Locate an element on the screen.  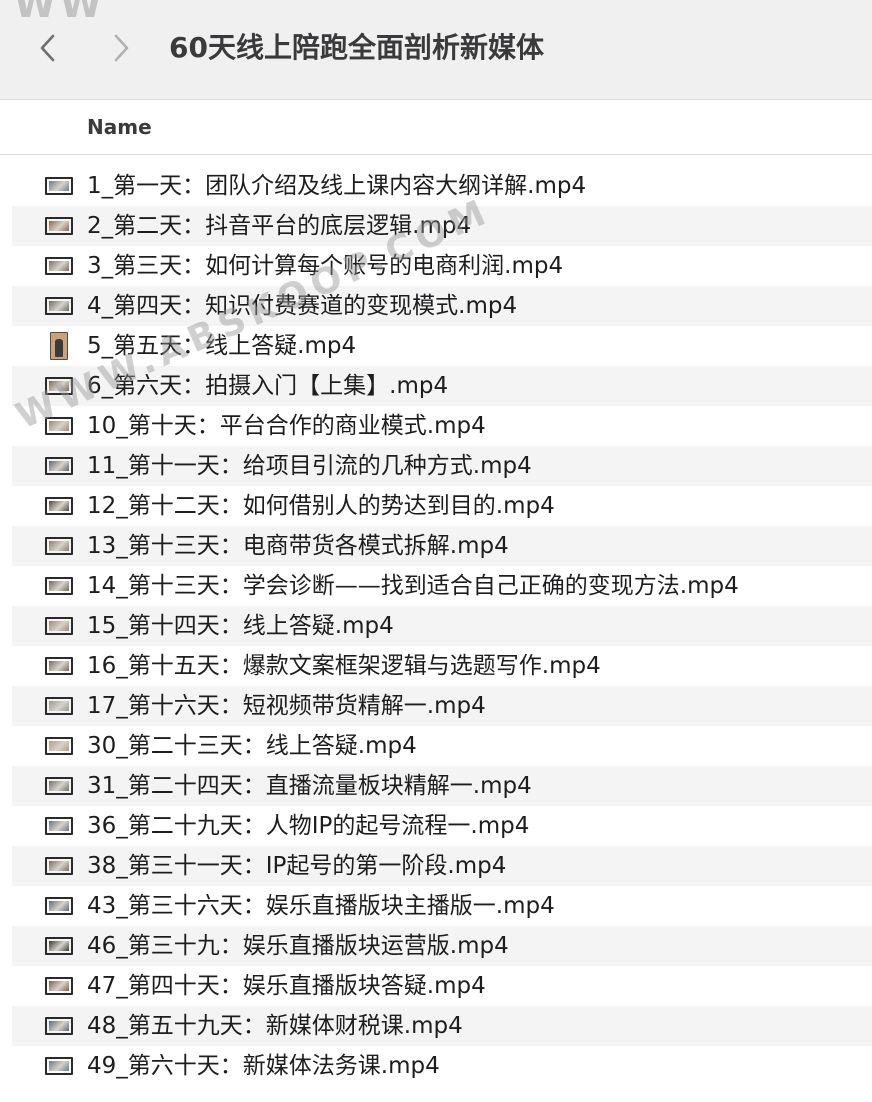
file-row: 5_第五天：线上答疑.mp4 is located at coordinates (442, 346).